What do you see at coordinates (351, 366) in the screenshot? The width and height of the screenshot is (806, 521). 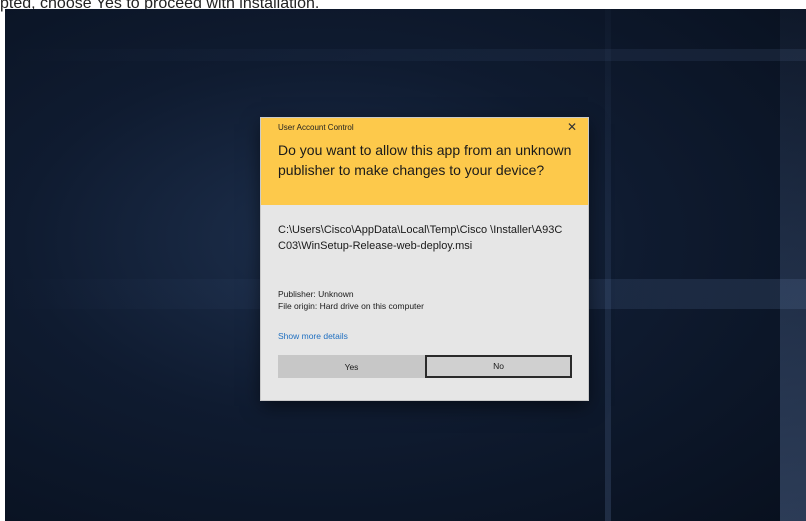 I see `yes-button: Yes` at bounding box center [351, 366].